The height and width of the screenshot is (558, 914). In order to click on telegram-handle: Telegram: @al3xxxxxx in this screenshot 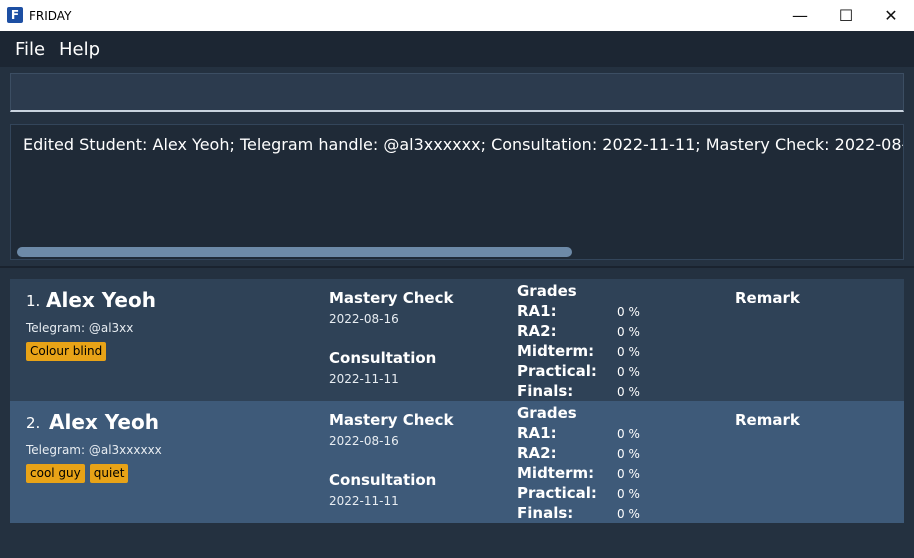, I will do `click(94, 450)`.